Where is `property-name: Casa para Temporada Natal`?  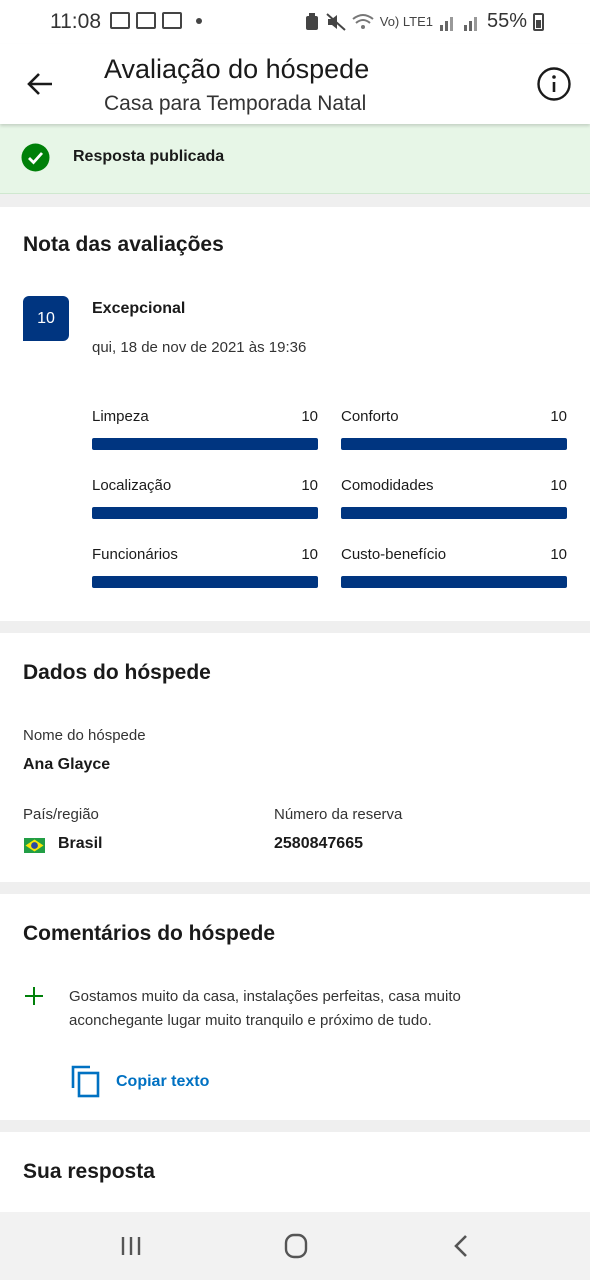 property-name: Casa para Temporada Natal is located at coordinates (235, 103).